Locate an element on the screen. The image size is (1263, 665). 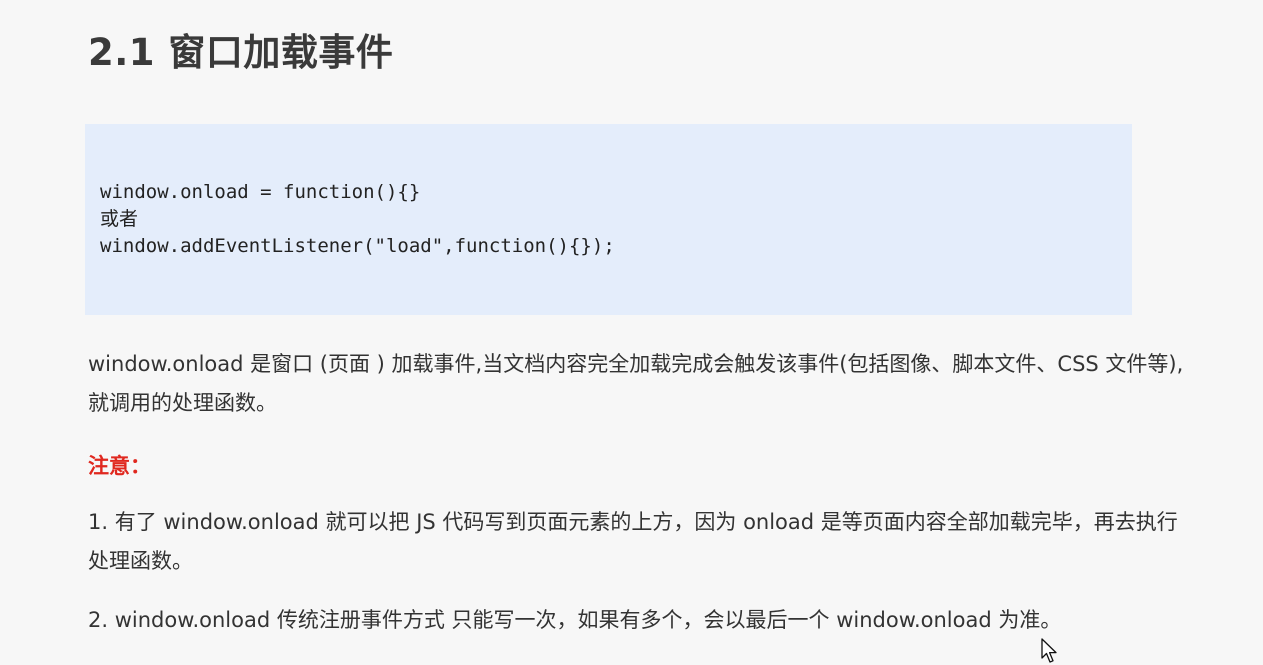
note-label: 注意： is located at coordinates (119, 466).